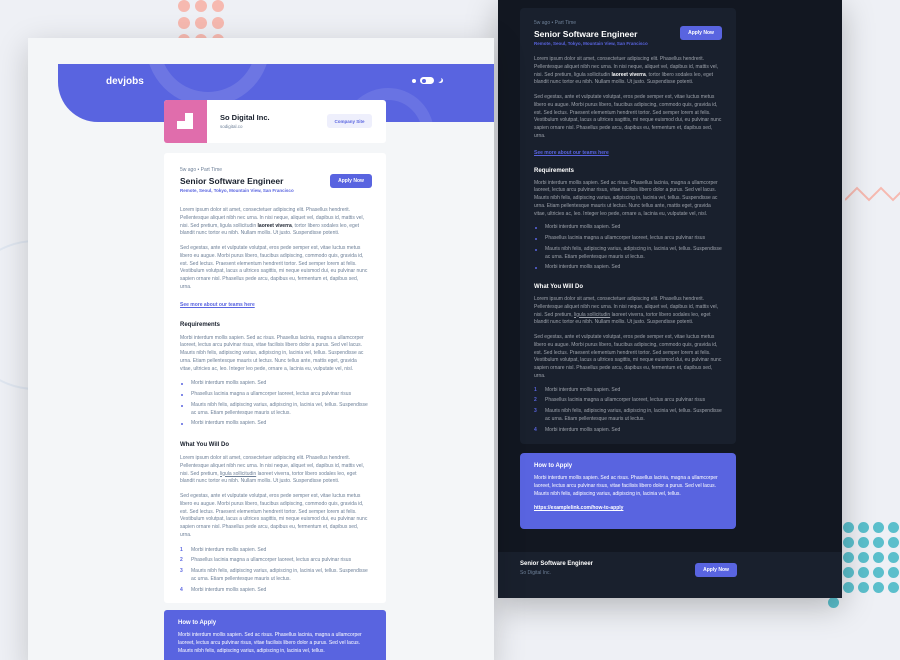 This screenshot has height=660, width=900. Describe the element at coordinates (535, 573) in the screenshot. I see `footer-company: So Digital Inc.` at that location.